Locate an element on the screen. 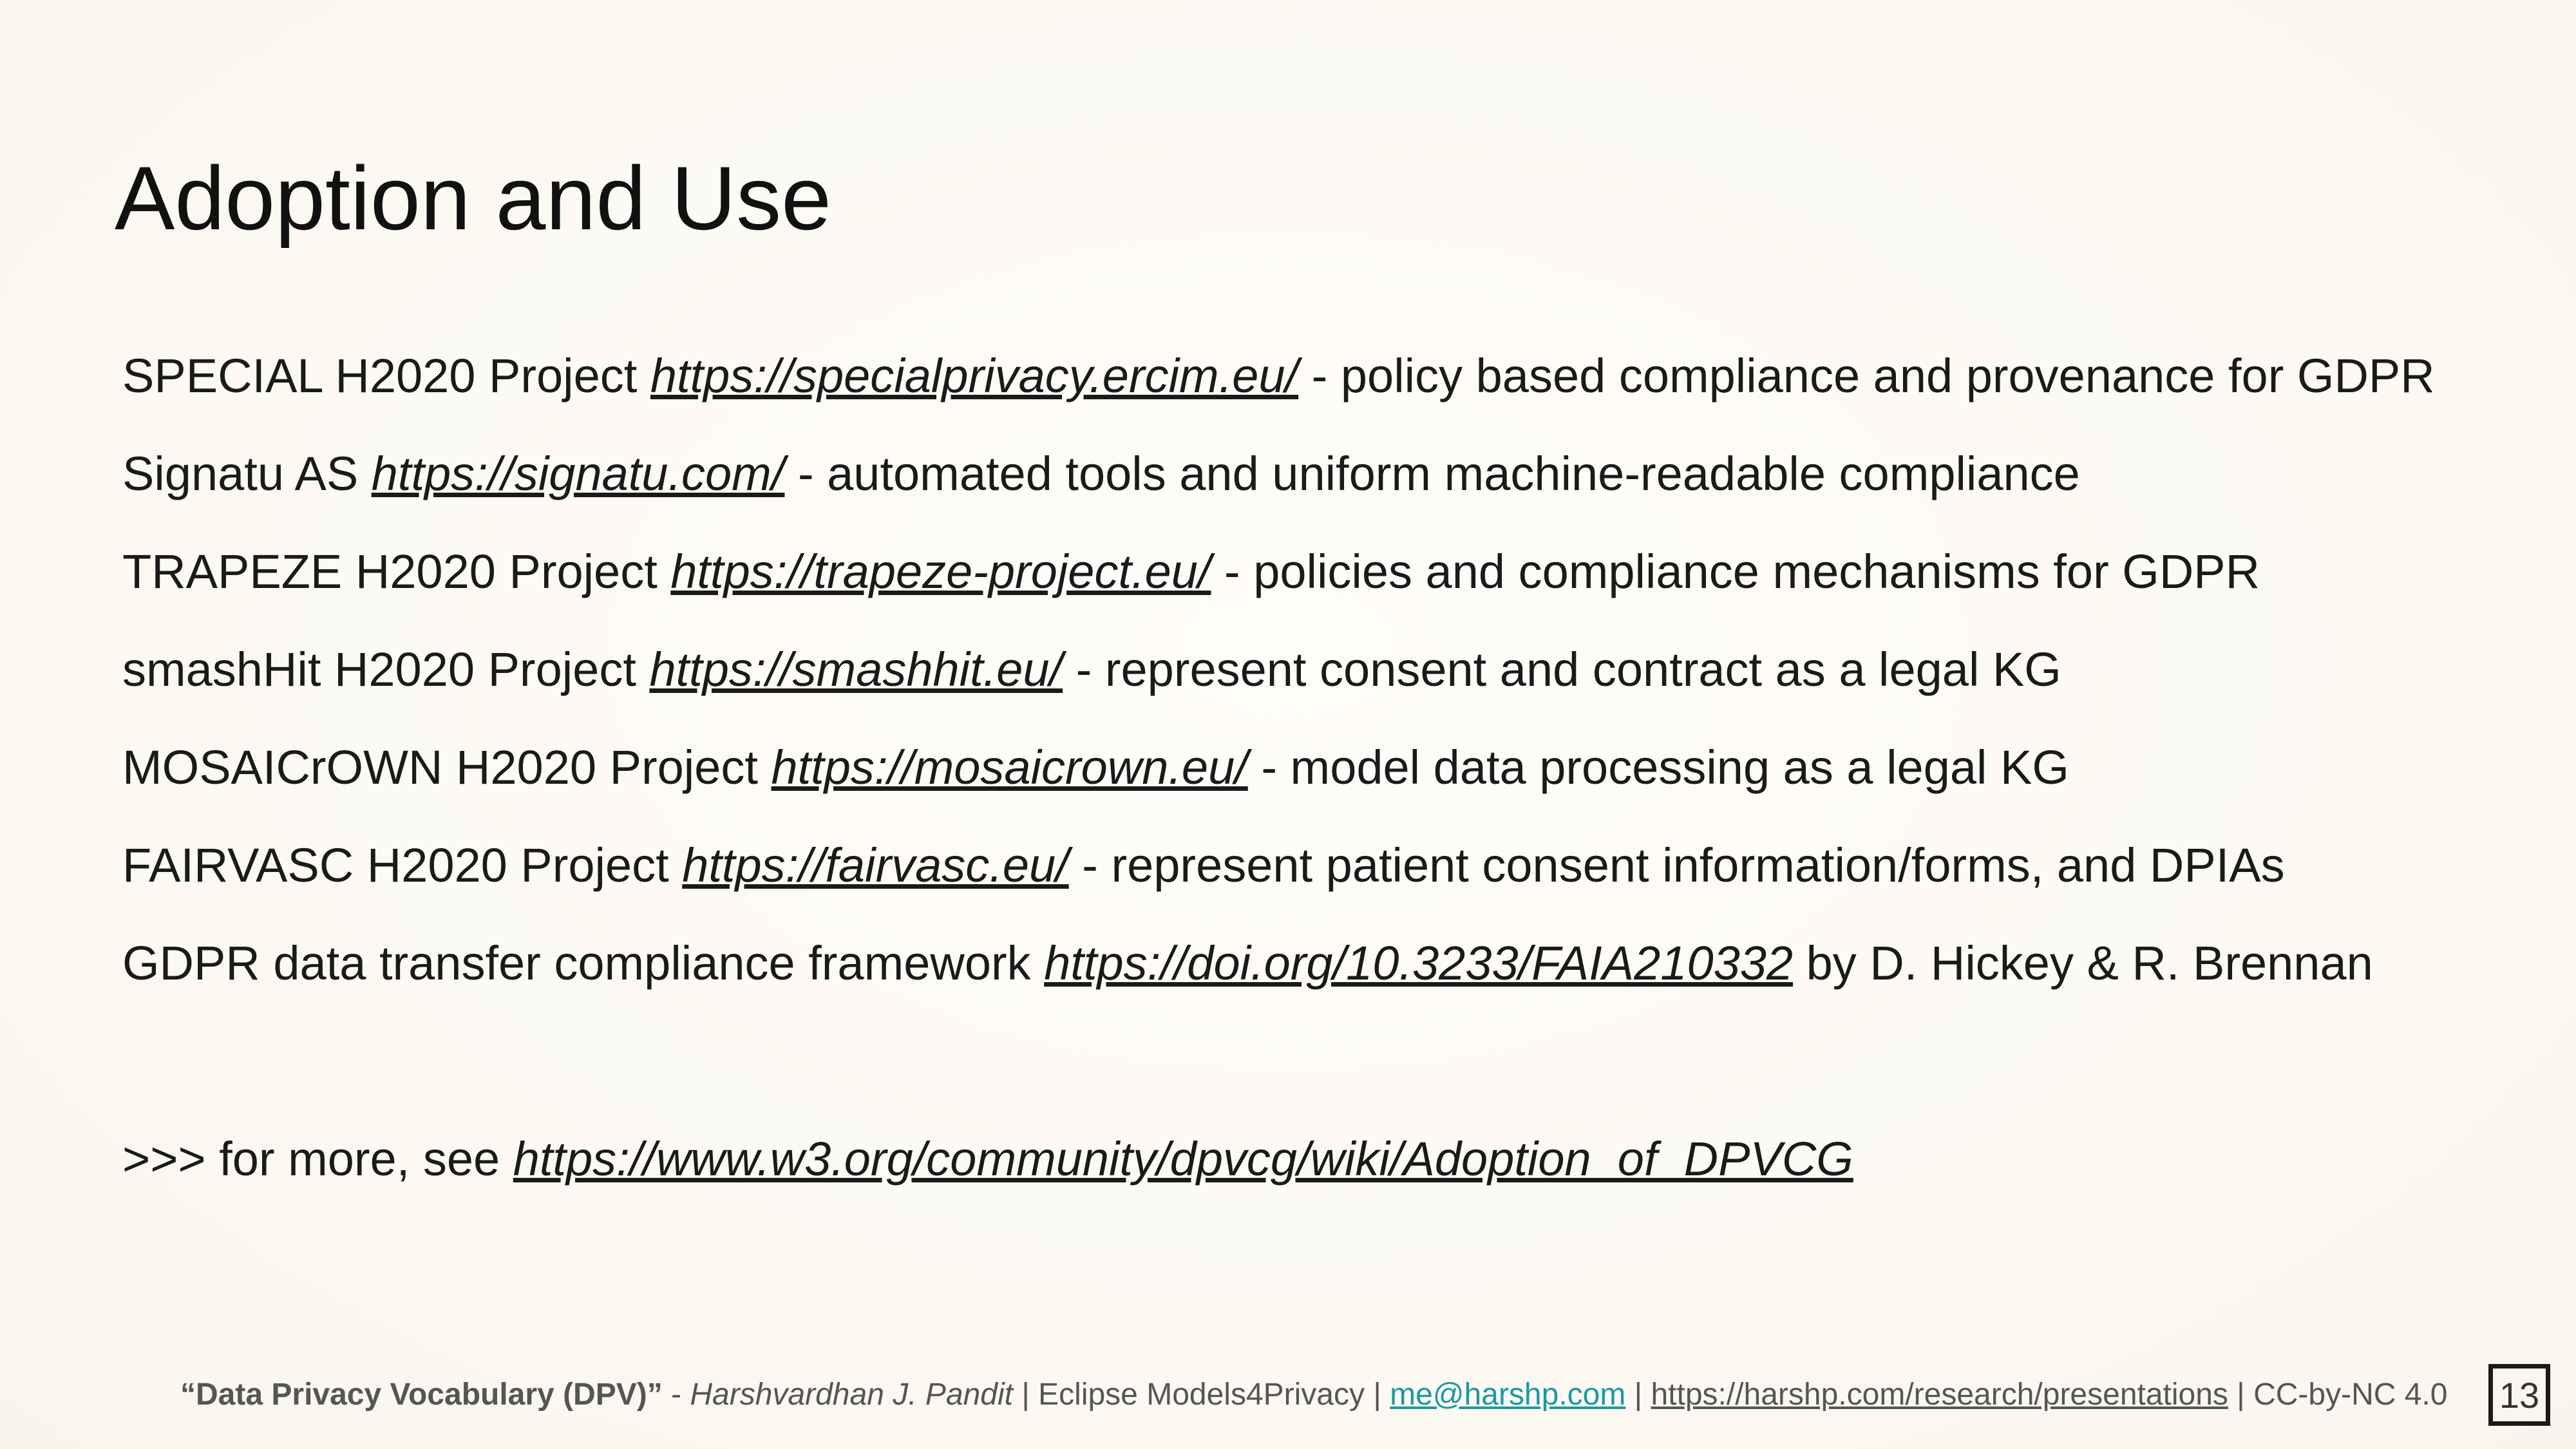 The width and height of the screenshot is (2576, 1449). item-link: https://smashhit.eu/ is located at coordinates (856, 669).